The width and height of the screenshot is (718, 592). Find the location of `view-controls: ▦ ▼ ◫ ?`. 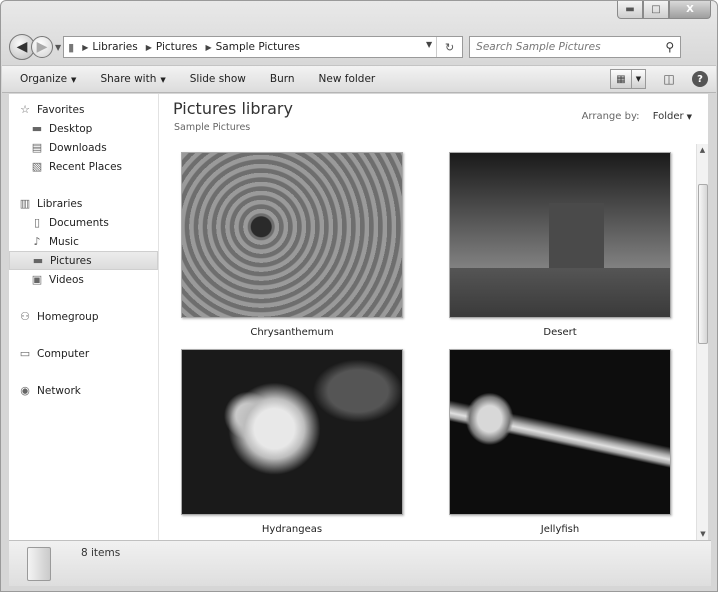

view-controls: ▦ ▼ ◫ ? is located at coordinates (659, 79).